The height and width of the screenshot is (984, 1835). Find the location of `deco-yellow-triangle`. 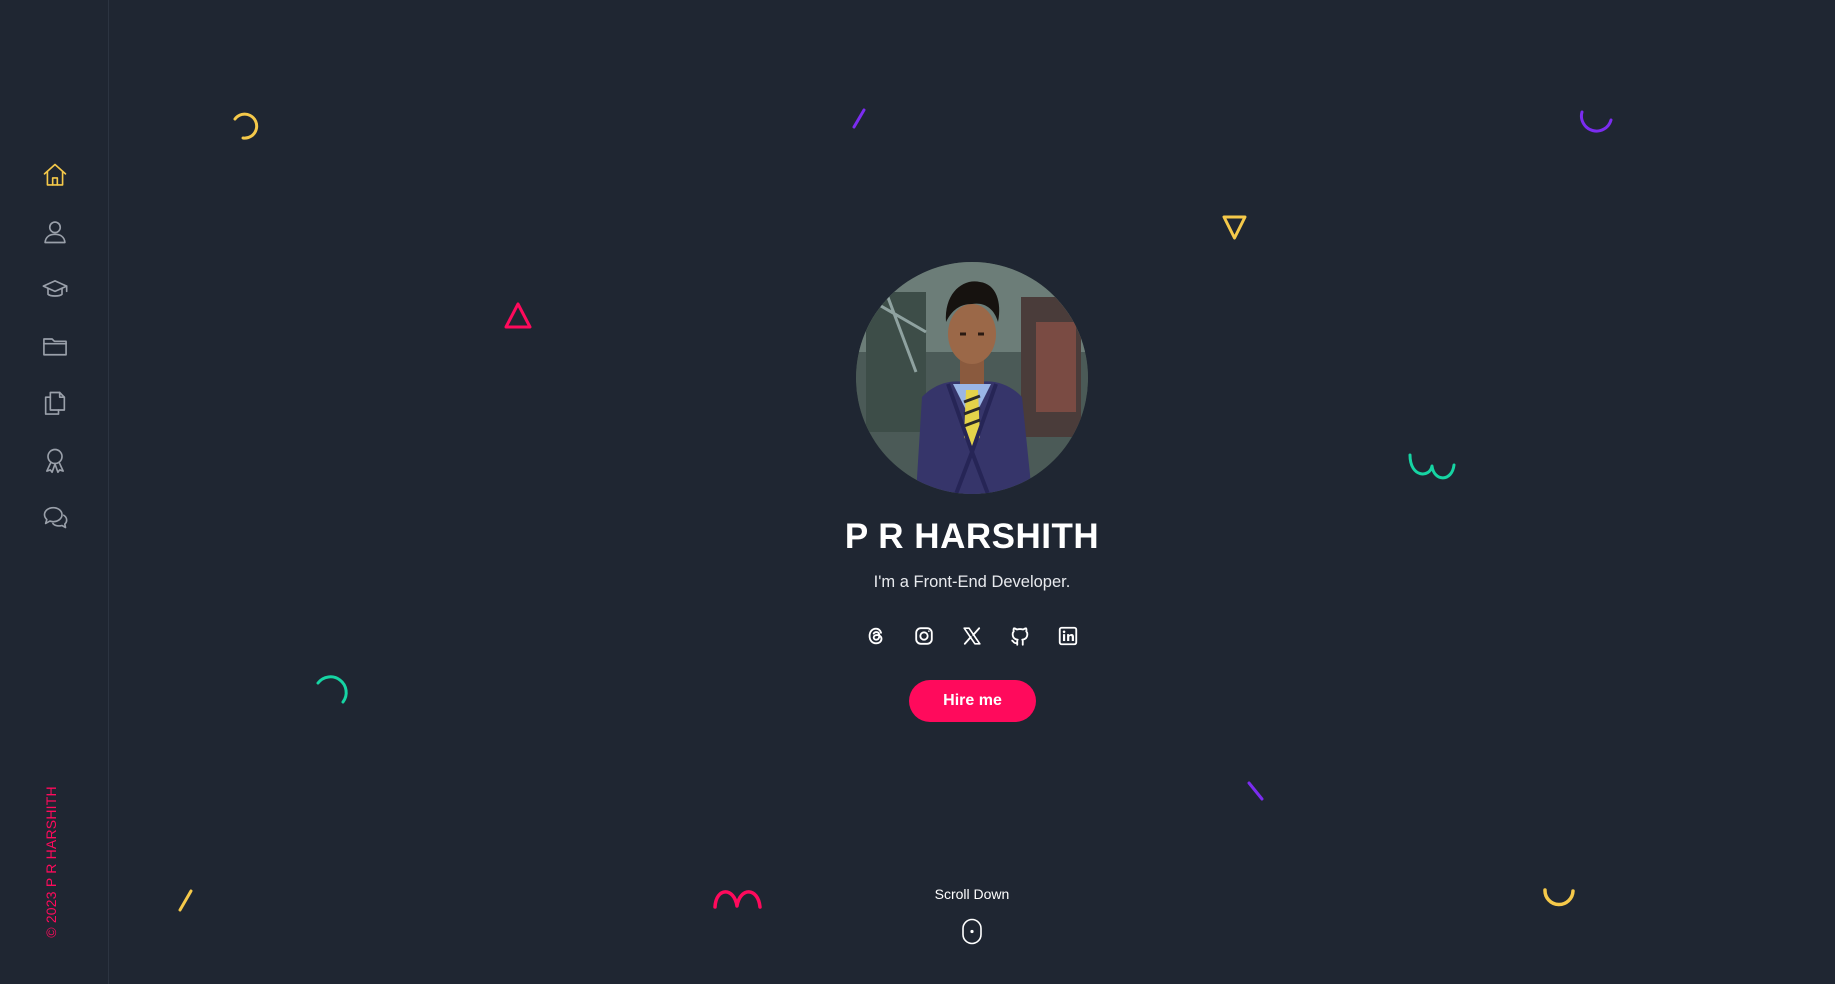

deco-yellow-triangle is located at coordinates (1234, 227).